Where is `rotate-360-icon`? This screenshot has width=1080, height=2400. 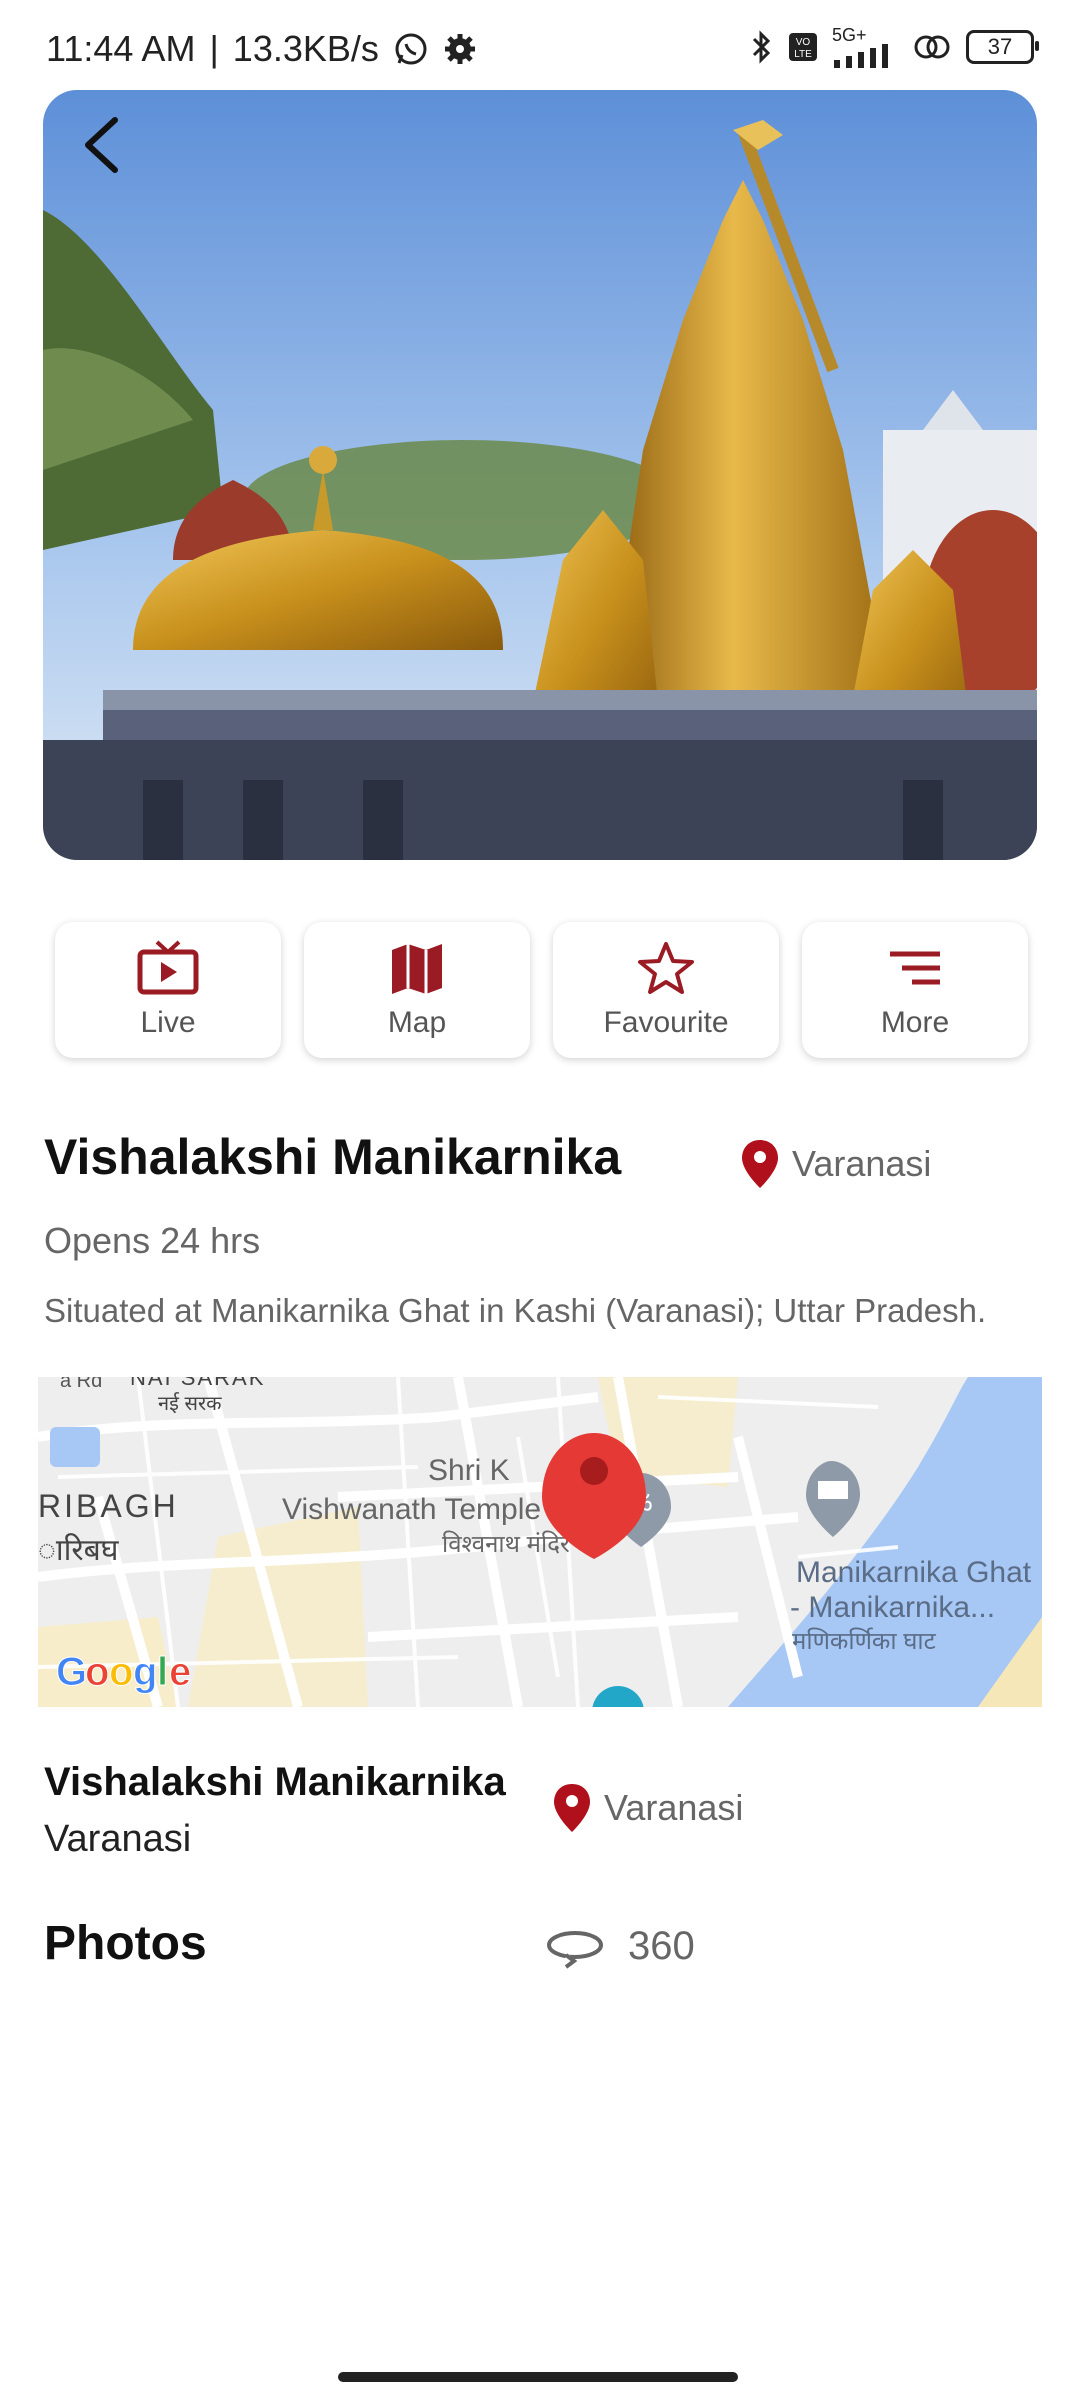 rotate-360-icon is located at coordinates (575, 1949).